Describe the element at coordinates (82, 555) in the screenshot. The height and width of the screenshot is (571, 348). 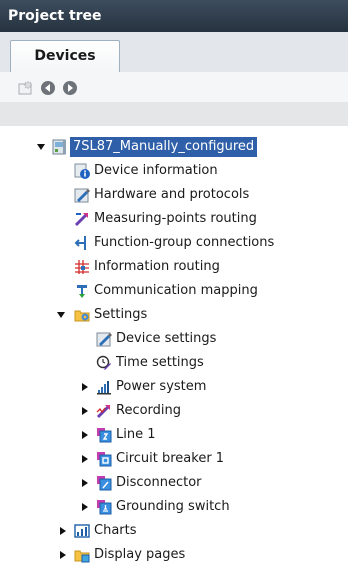
I see `display-pages-icon` at that location.